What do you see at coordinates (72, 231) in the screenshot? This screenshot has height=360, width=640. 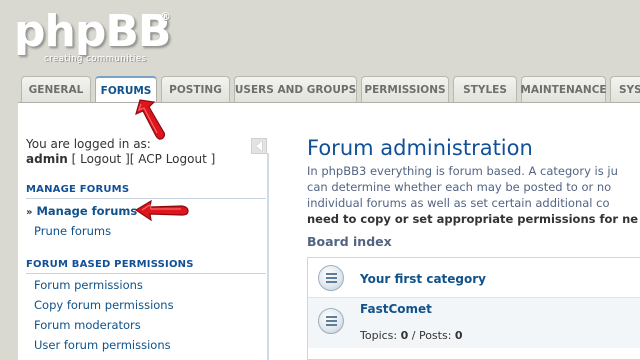 I see `sidebar-item-prune-forums: Prune forums` at bounding box center [72, 231].